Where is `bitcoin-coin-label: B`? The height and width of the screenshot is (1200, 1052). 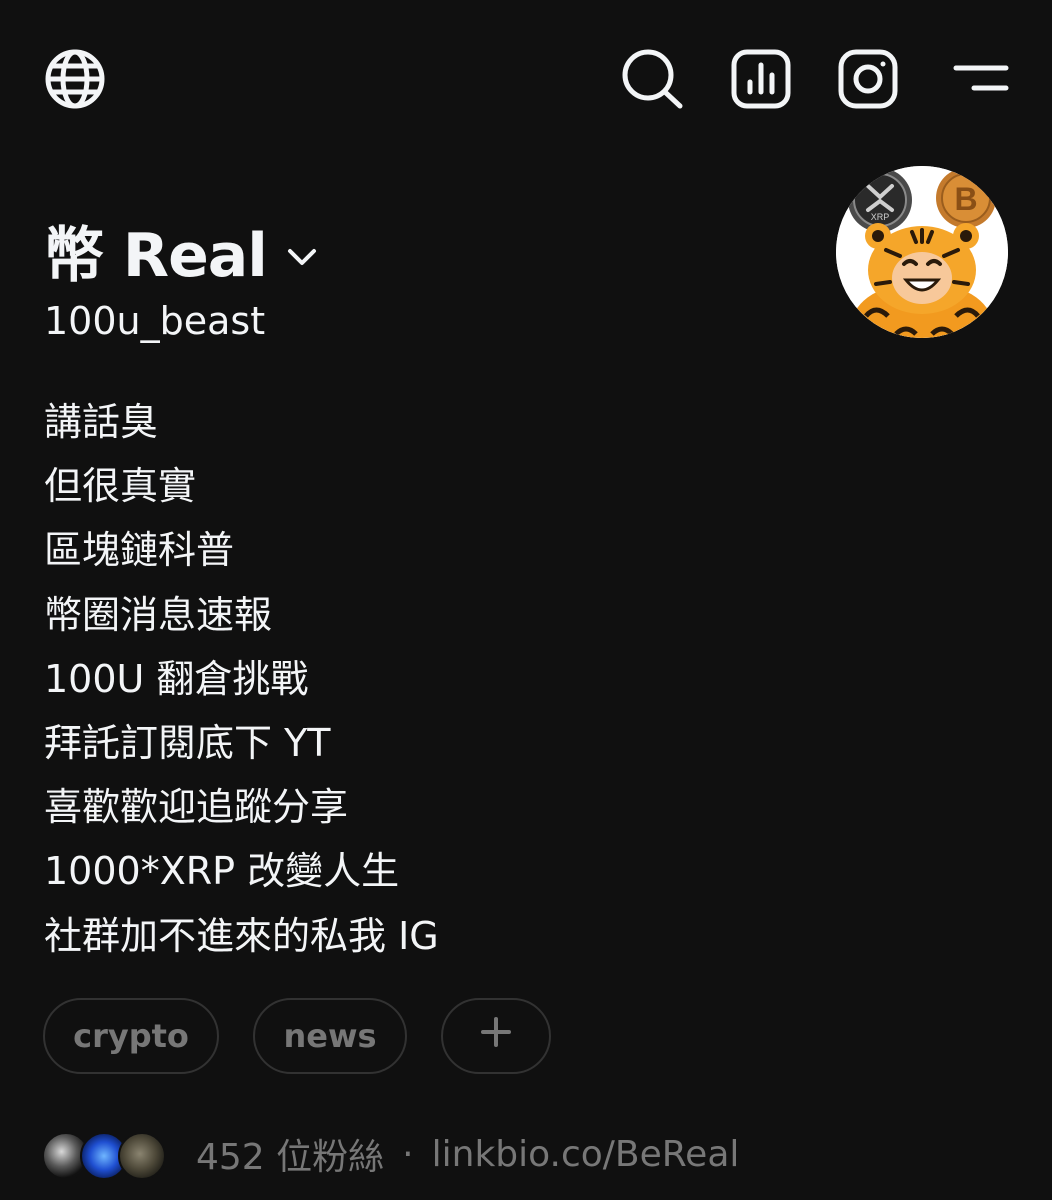
bitcoin-coin-label: B is located at coordinates (965, 199).